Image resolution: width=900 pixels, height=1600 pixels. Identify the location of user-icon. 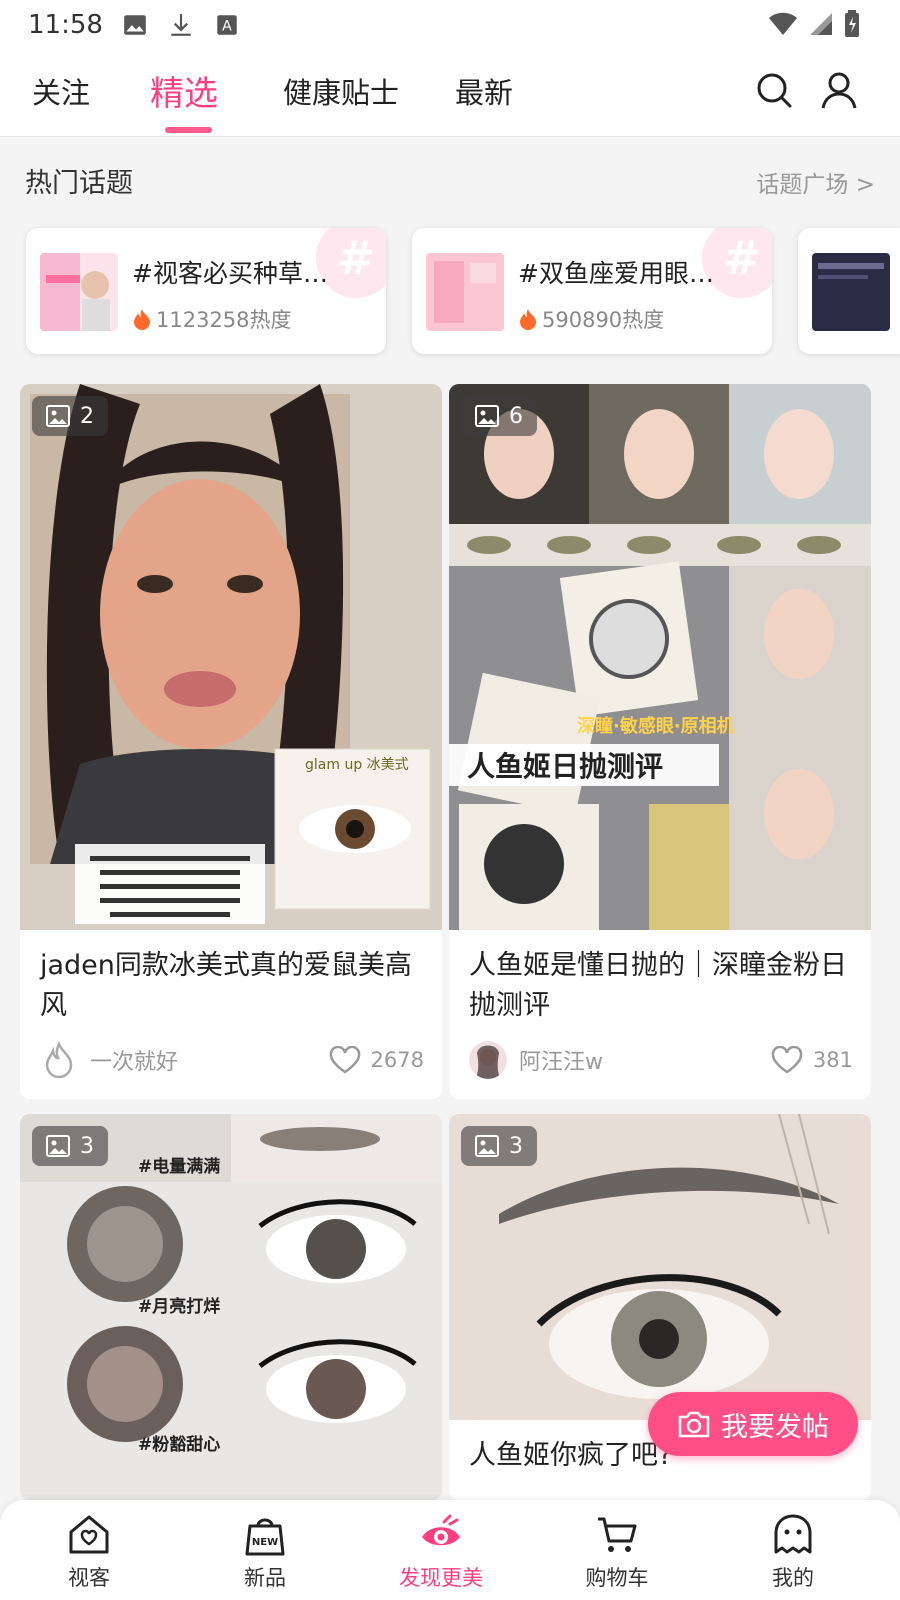
(839, 90).